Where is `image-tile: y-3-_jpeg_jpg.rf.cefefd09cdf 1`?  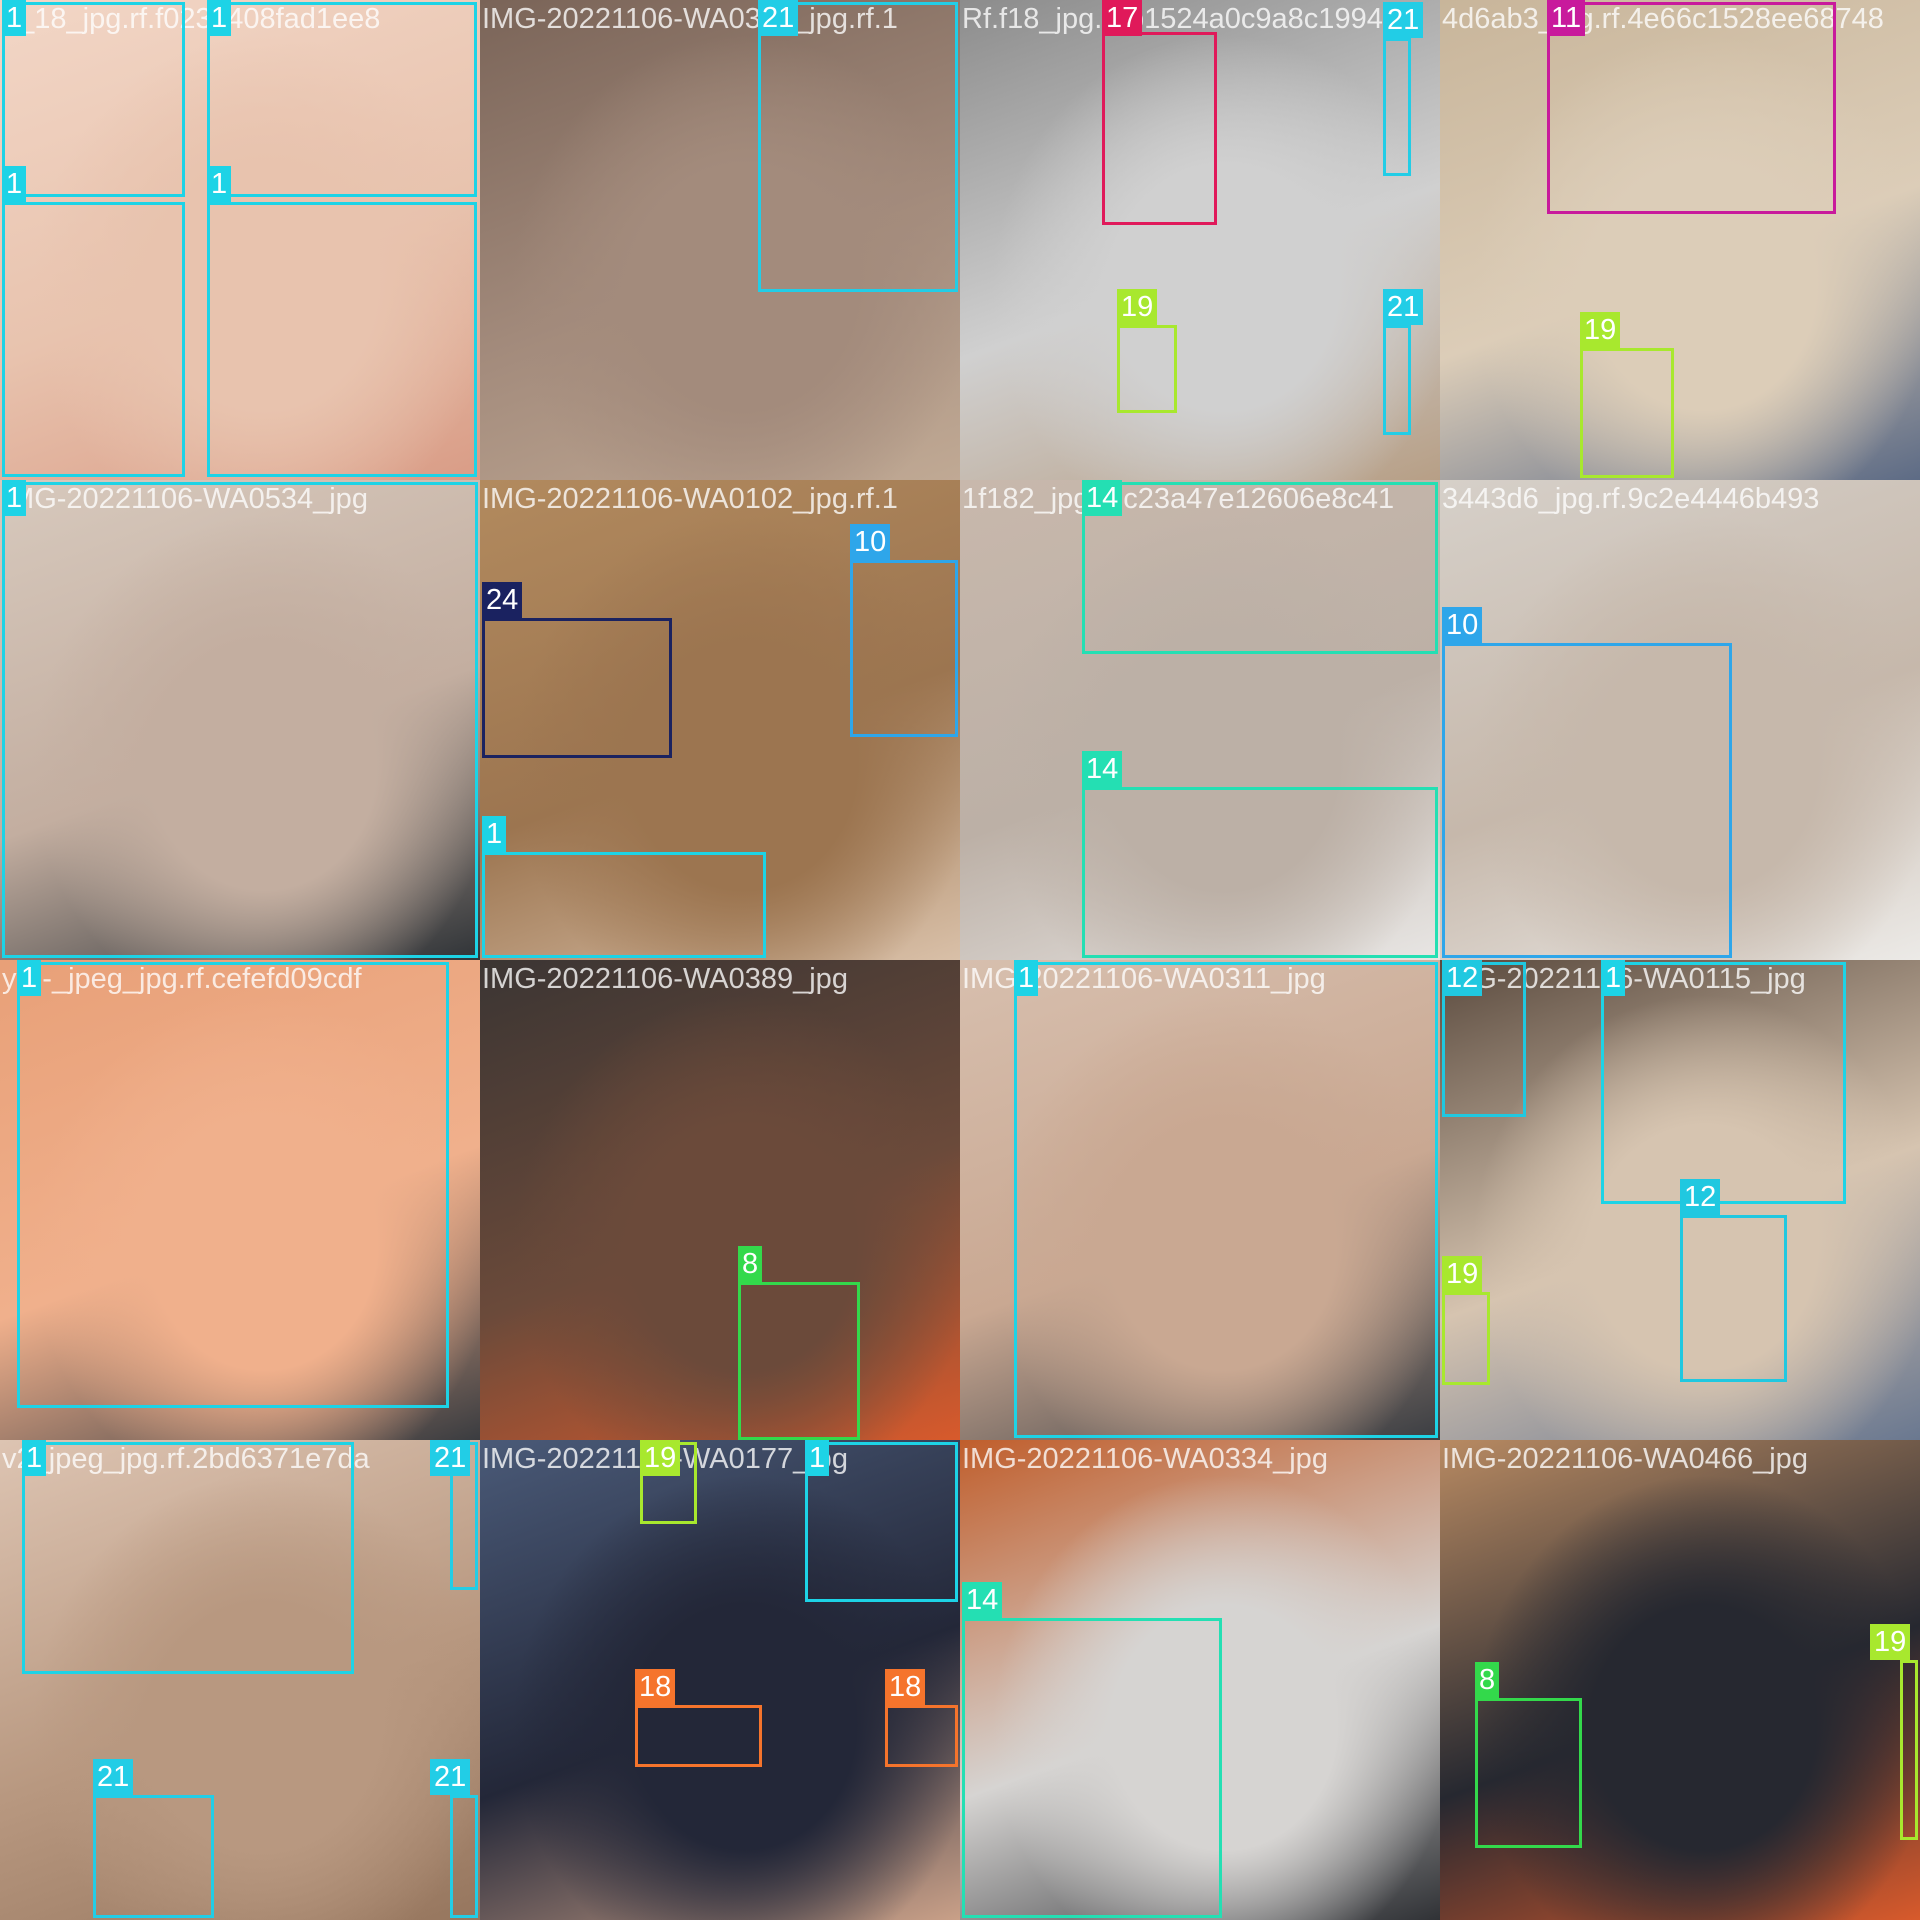 image-tile: y-3-_jpeg_jpg.rf.cefefd09cdf 1 is located at coordinates (240, 1200).